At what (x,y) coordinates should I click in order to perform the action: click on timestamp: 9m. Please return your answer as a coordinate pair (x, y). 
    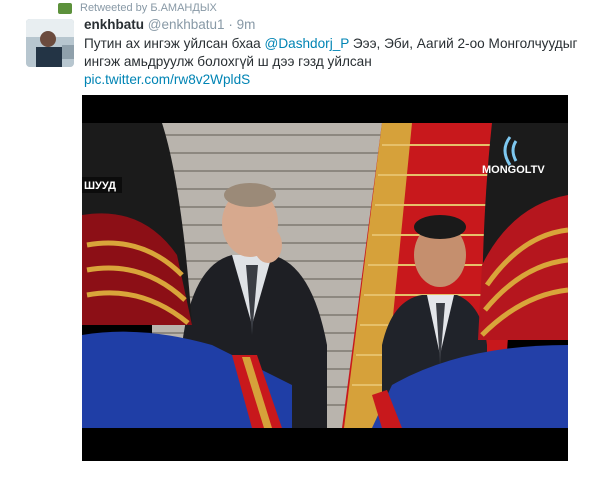
    Looking at the image, I should click on (246, 24).